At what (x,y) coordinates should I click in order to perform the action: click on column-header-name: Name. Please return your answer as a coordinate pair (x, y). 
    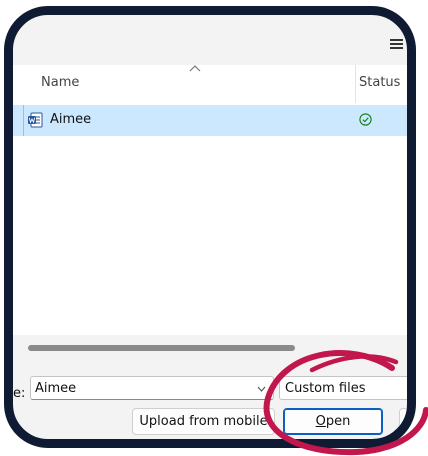
    Looking at the image, I should click on (60, 82).